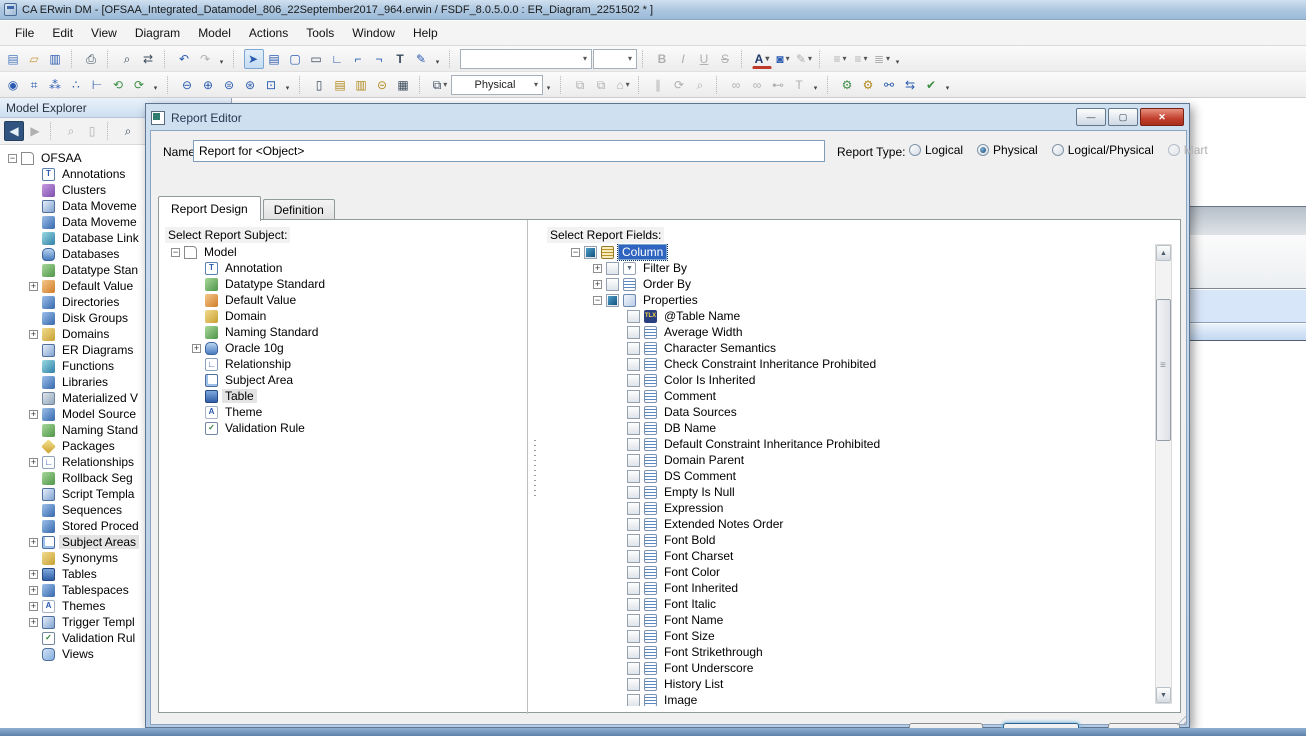 This screenshot has width=1306, height=736. What do you see at coordinates (157, 33) in the screenshot?
I see `menu-item: Diagram` at bounding box center [157, 33].